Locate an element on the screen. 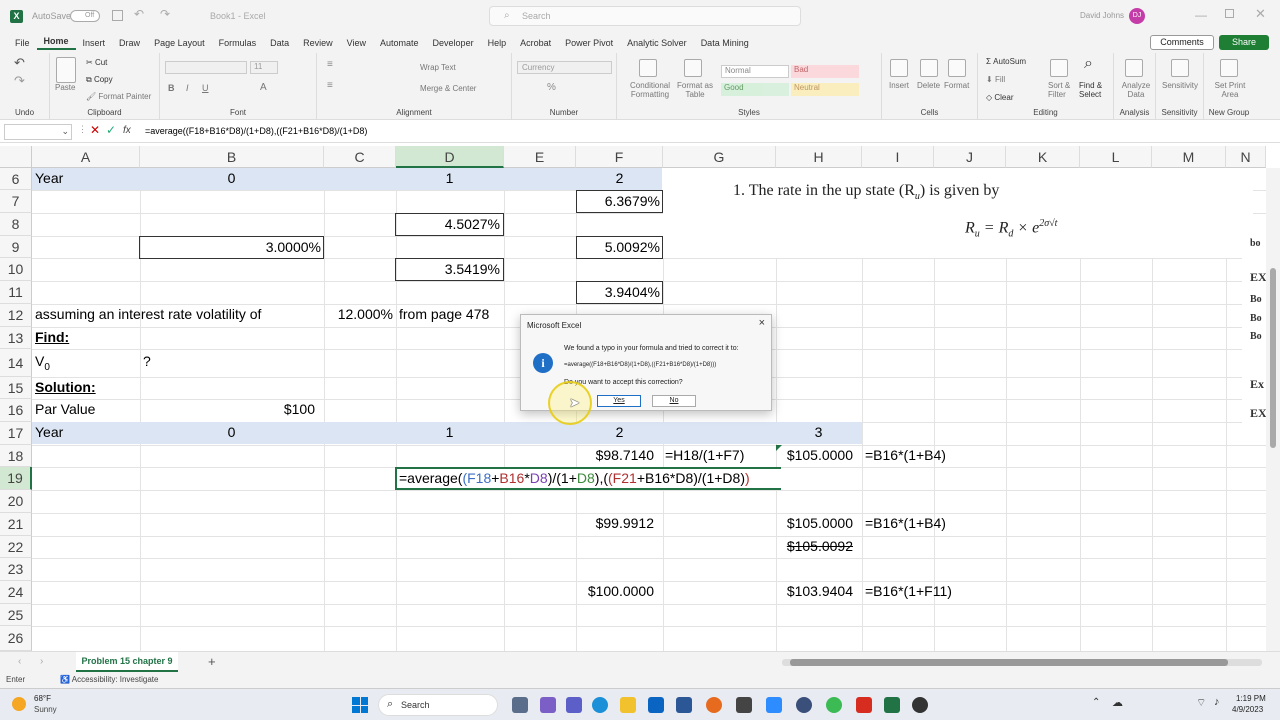 This screenshot has height=720, width=1280. zoom-icon is located at coordinates (774, 705).